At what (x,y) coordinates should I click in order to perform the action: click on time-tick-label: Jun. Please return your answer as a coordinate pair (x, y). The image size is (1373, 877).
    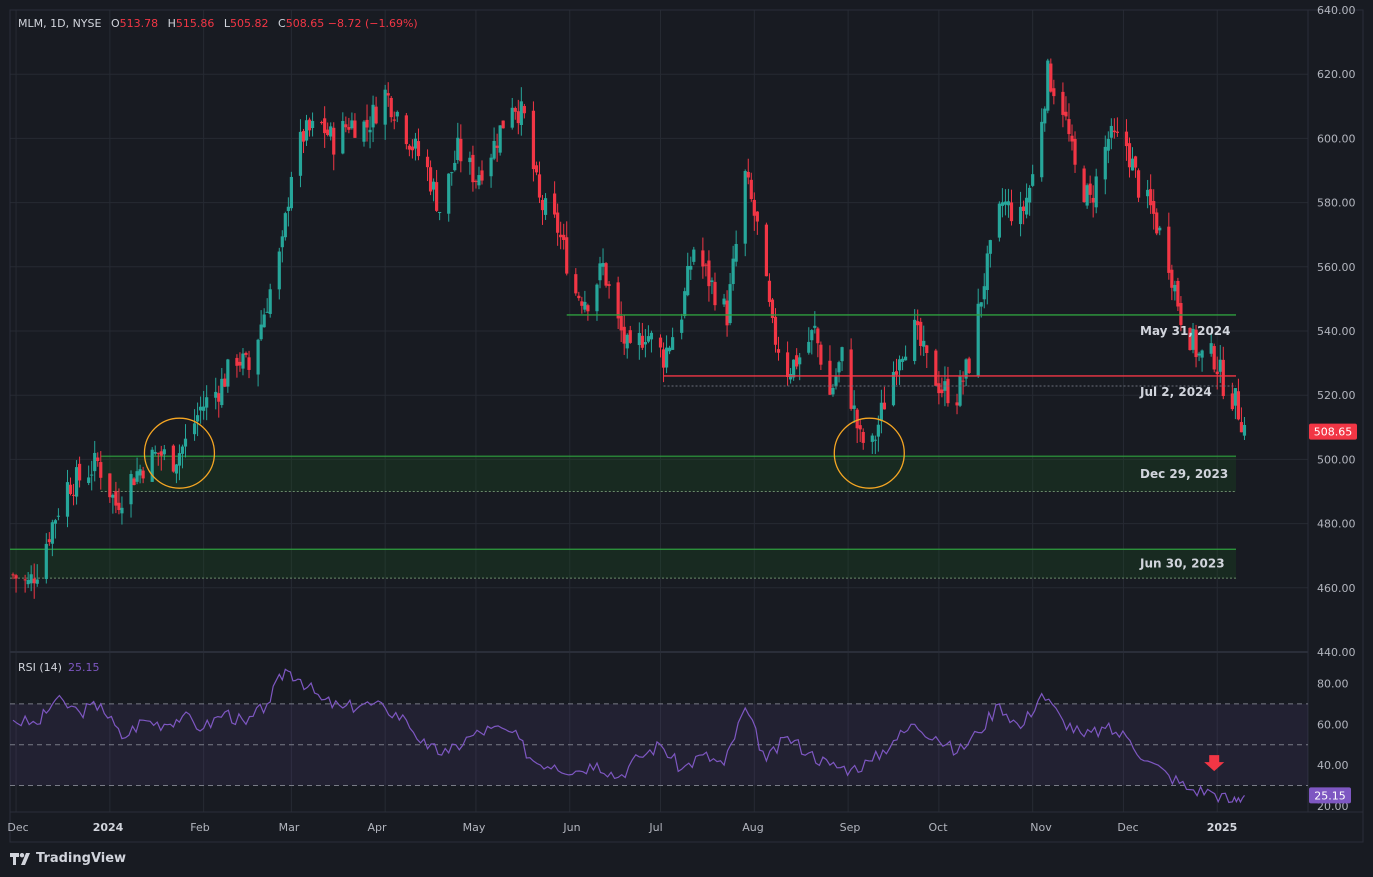
    Looking at the image, I should click on (571, 827).